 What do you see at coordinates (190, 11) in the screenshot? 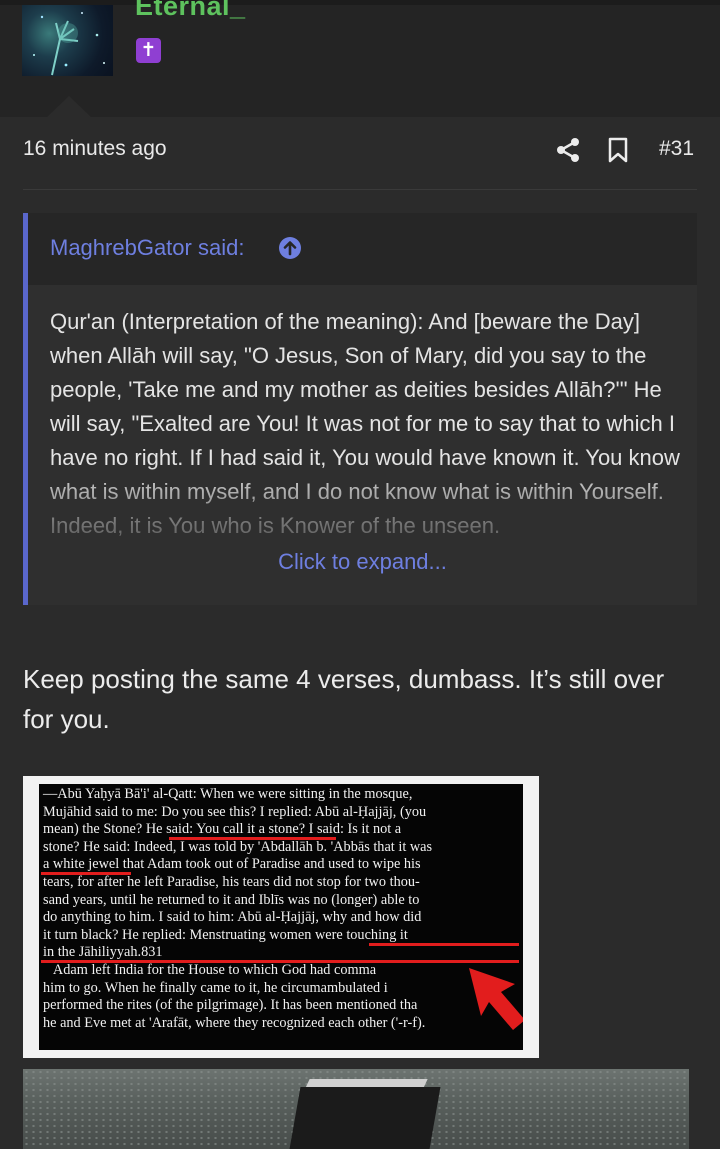
I see `username: Eternal_` at bounding box center [190, 11].